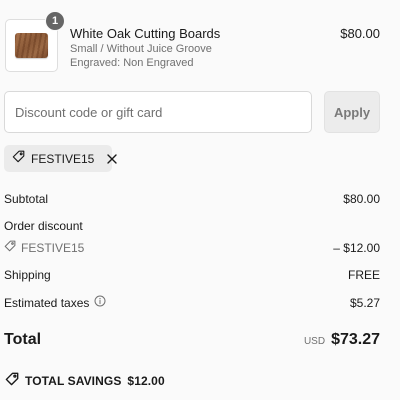 This screenshot has height=400, width=400. I want to click on total-label: Total, so click(23, 339).